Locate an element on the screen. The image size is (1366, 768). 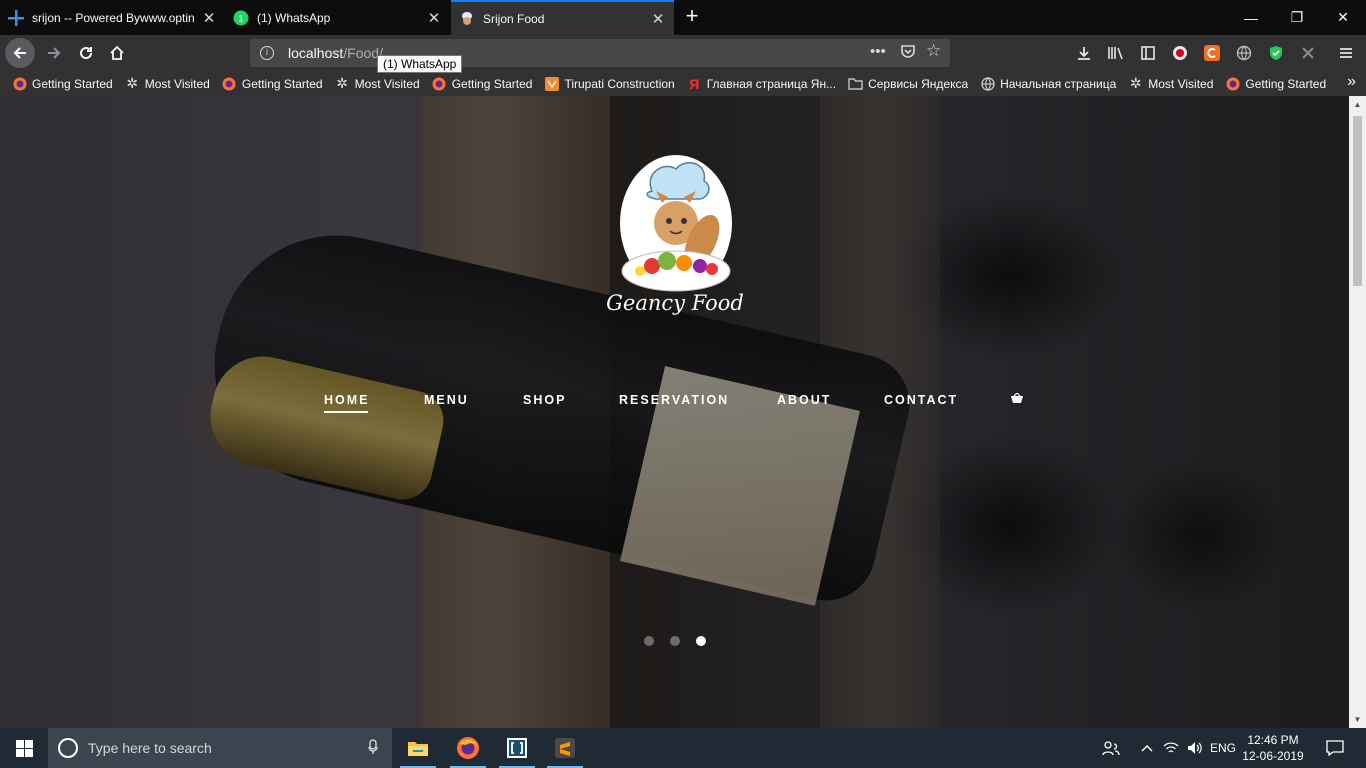
tab-tooltip: (1) WhatsApp is located at coordinates (420, 64).